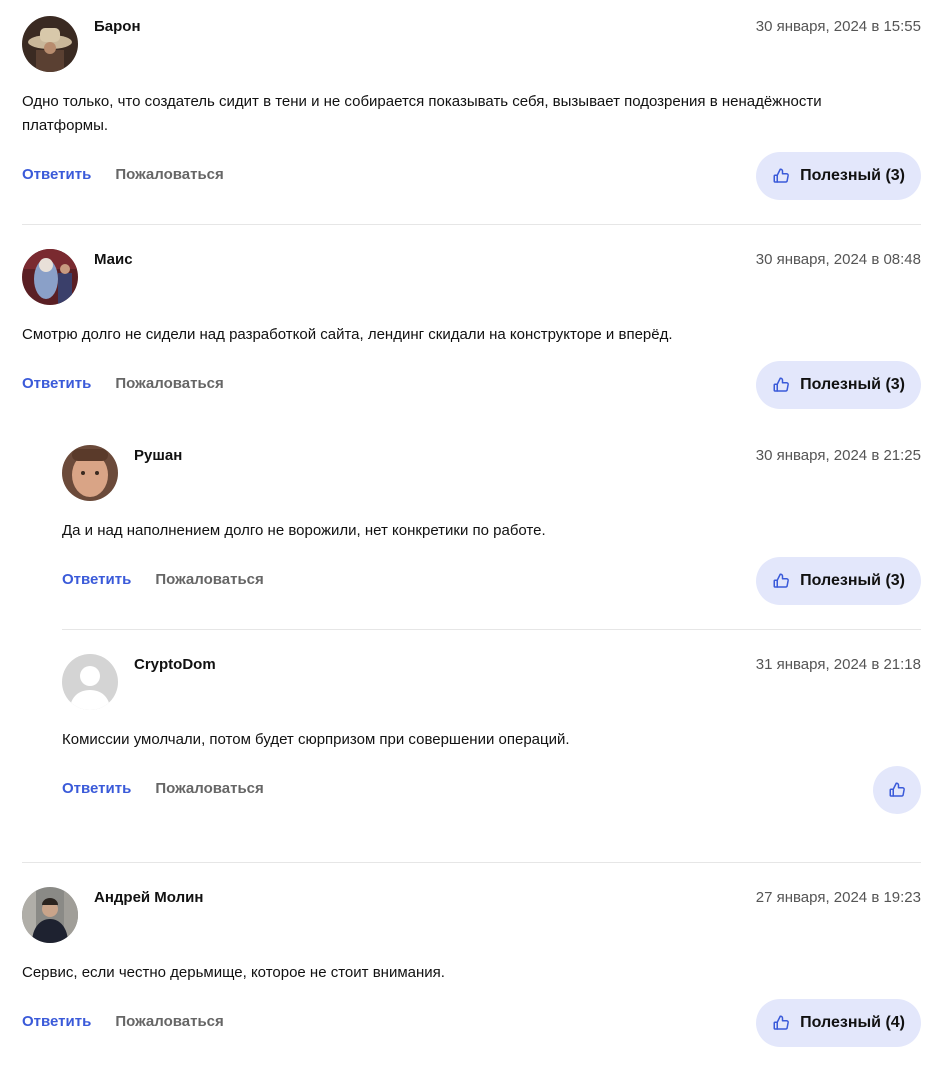  Describe the element at coordinates (852, 1022) in the screenshot. I see `useful-label: Полезный (4)` at that location.